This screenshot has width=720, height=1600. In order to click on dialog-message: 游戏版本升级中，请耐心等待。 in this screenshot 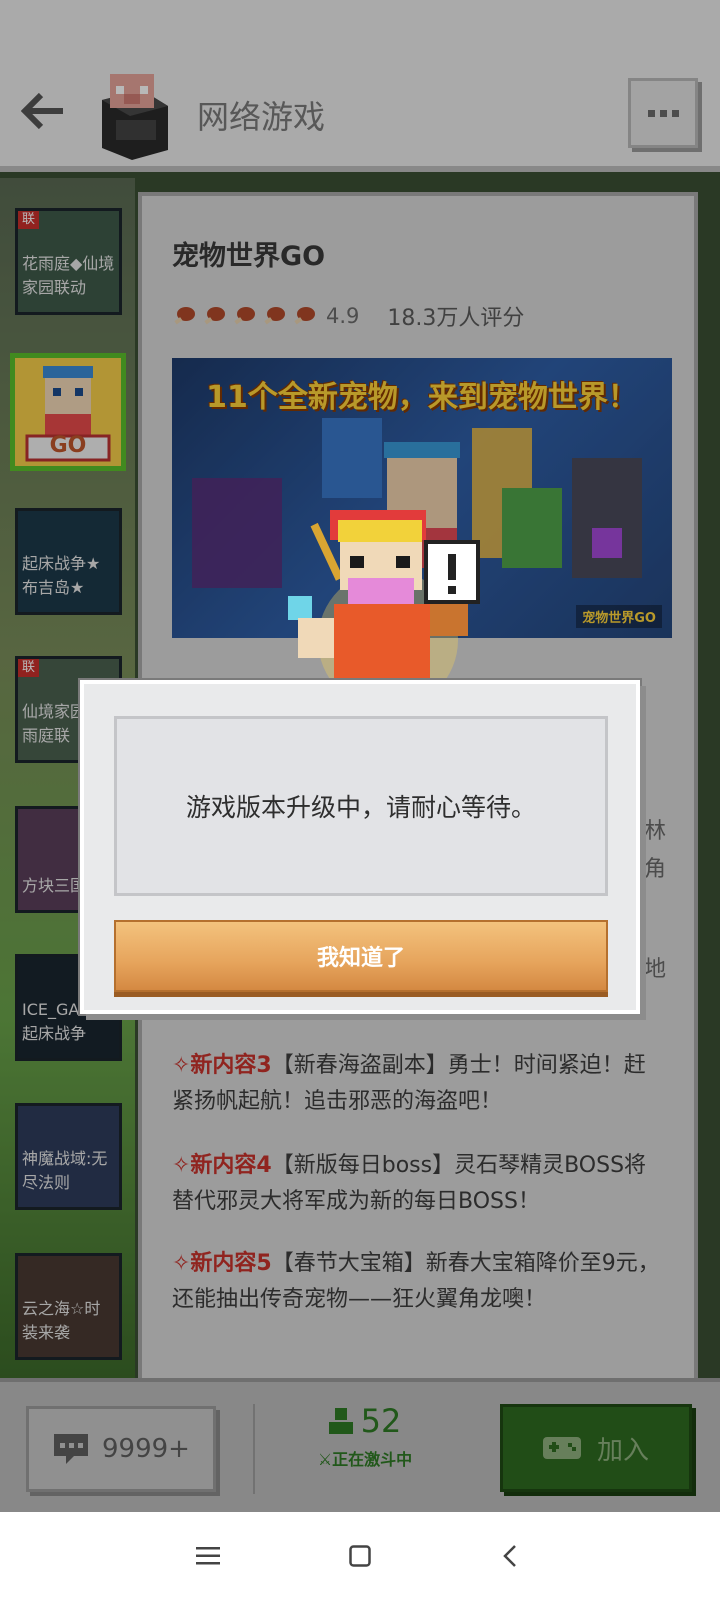, I will do `click(361, 806)`.